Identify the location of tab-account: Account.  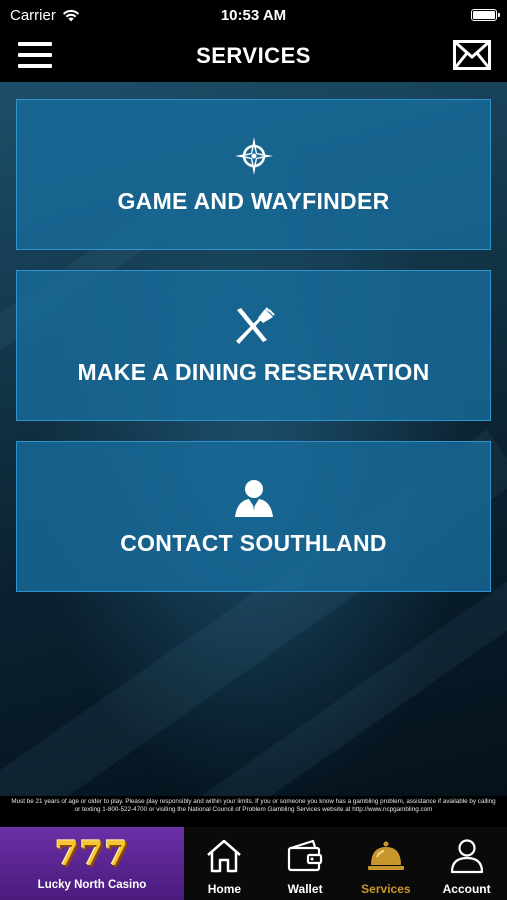
(466, 863).